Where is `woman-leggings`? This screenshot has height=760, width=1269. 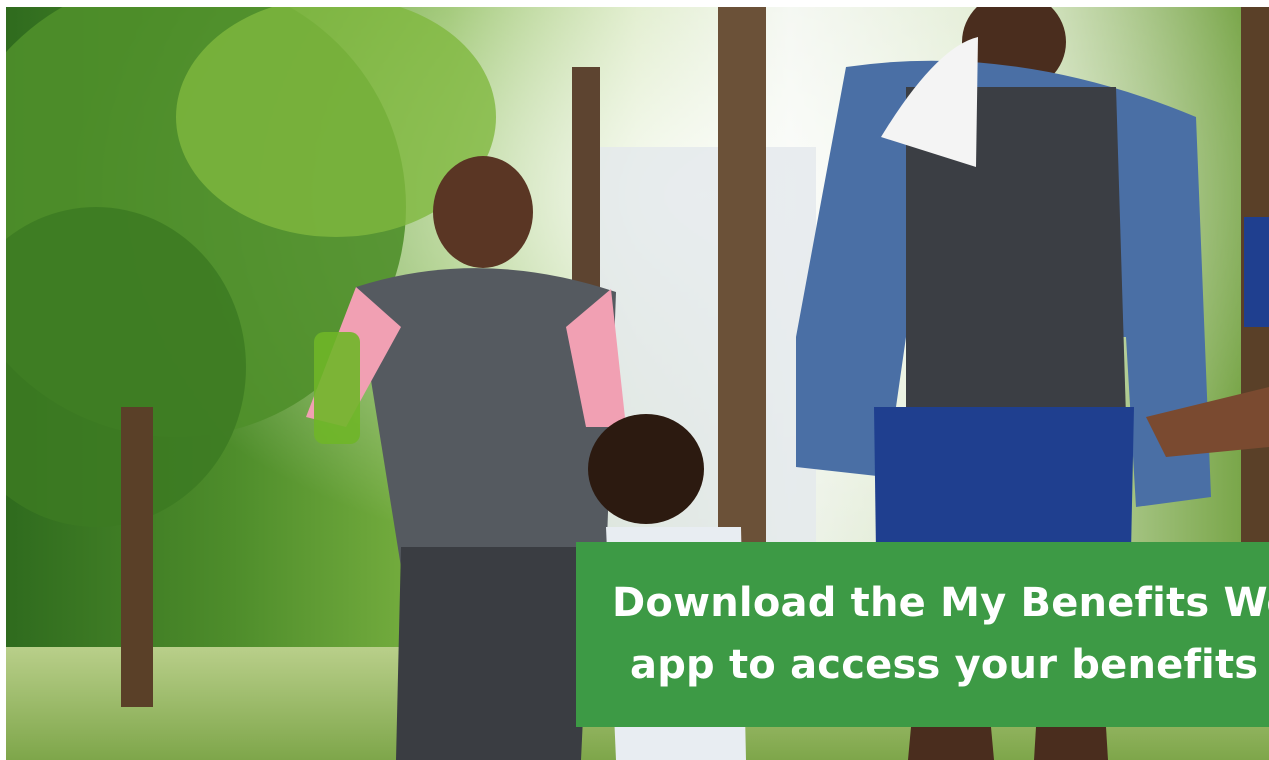
woman-leggings is located at coordinates (493, 653).